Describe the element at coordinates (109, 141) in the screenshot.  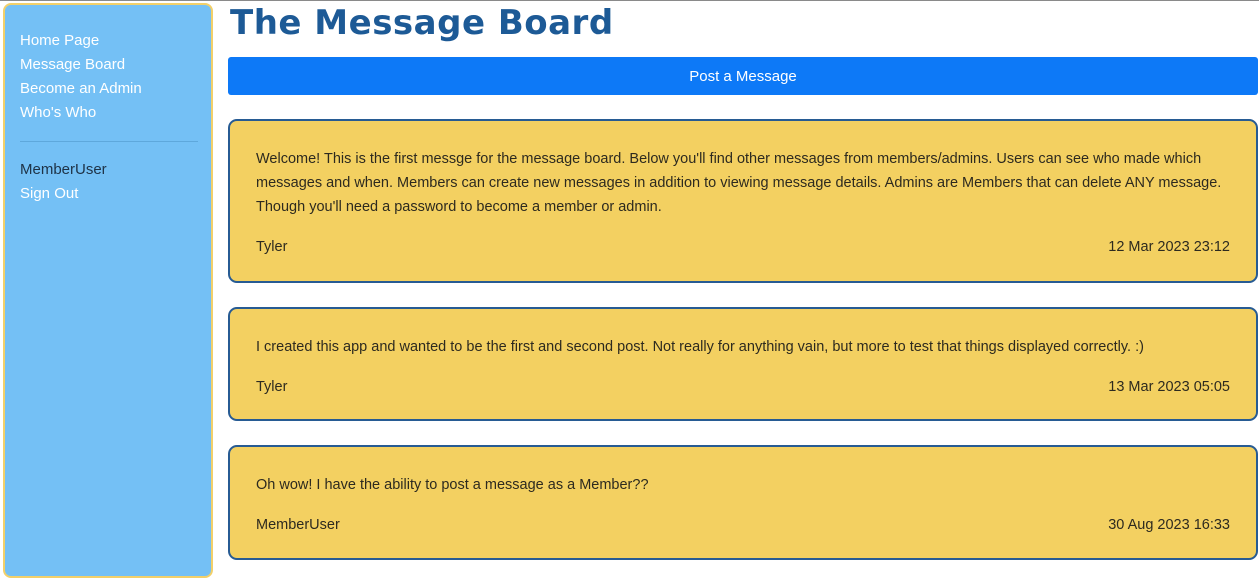
I see `nav-divider` at that location.